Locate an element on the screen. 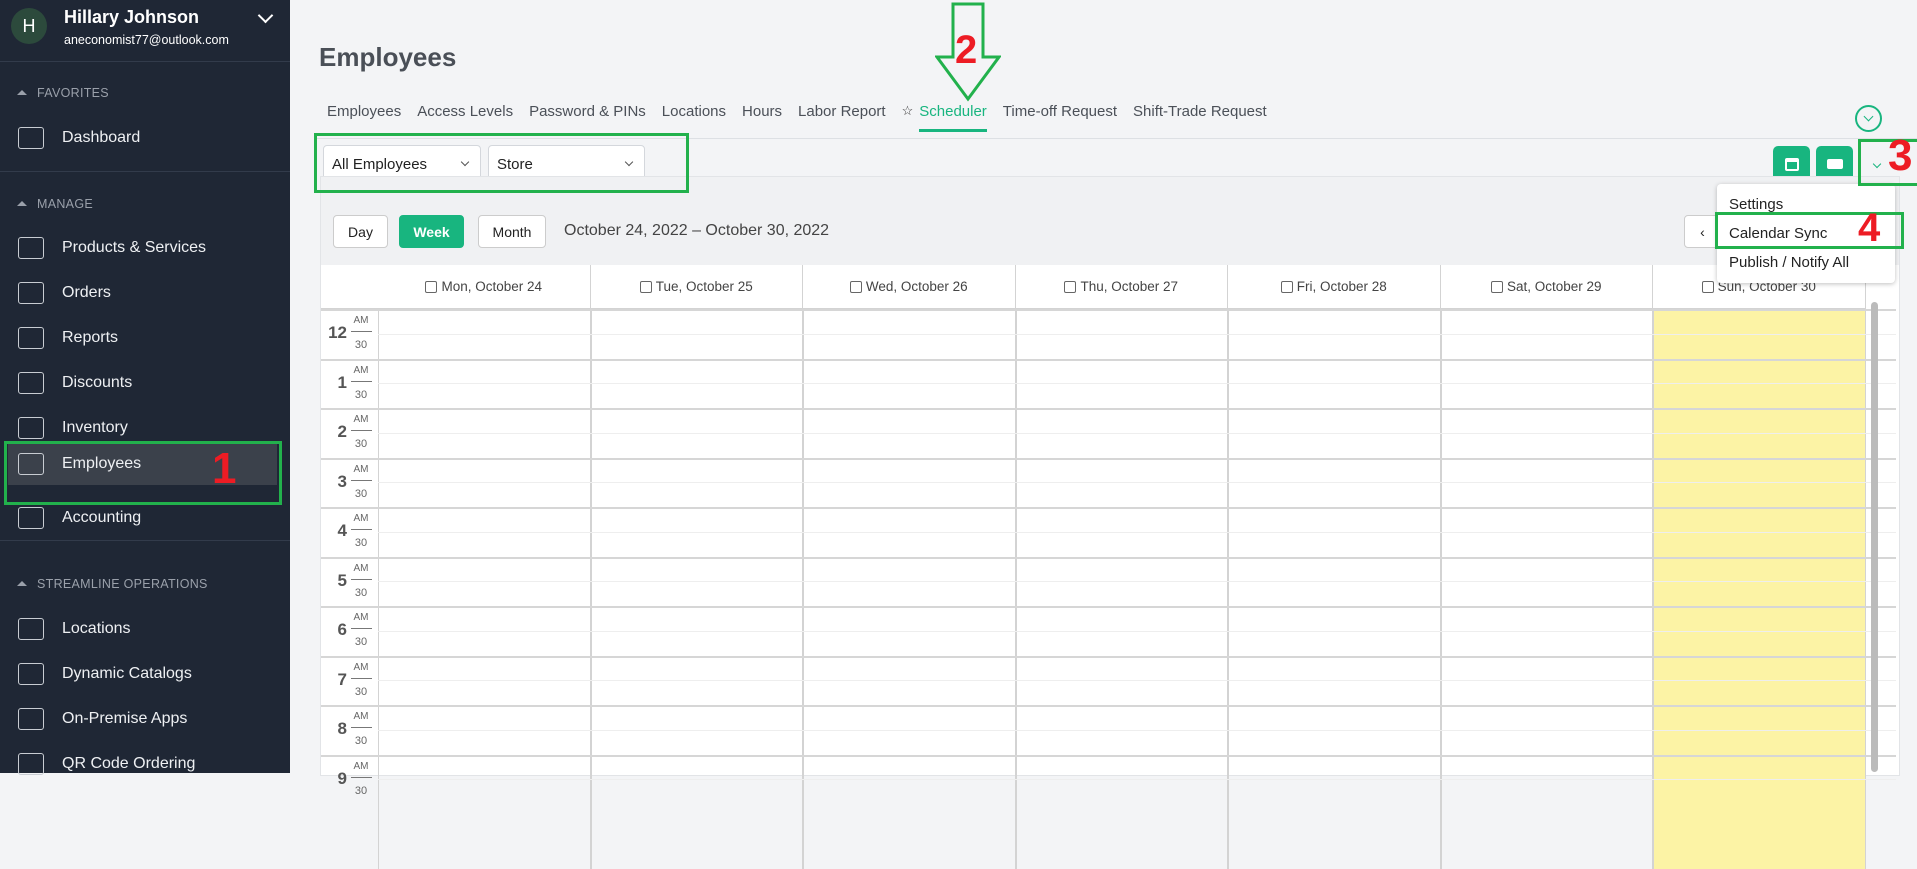 This screenshot has width=1917, height=869. day-label: Wed, October 26 is located at coordinates (916, 286).